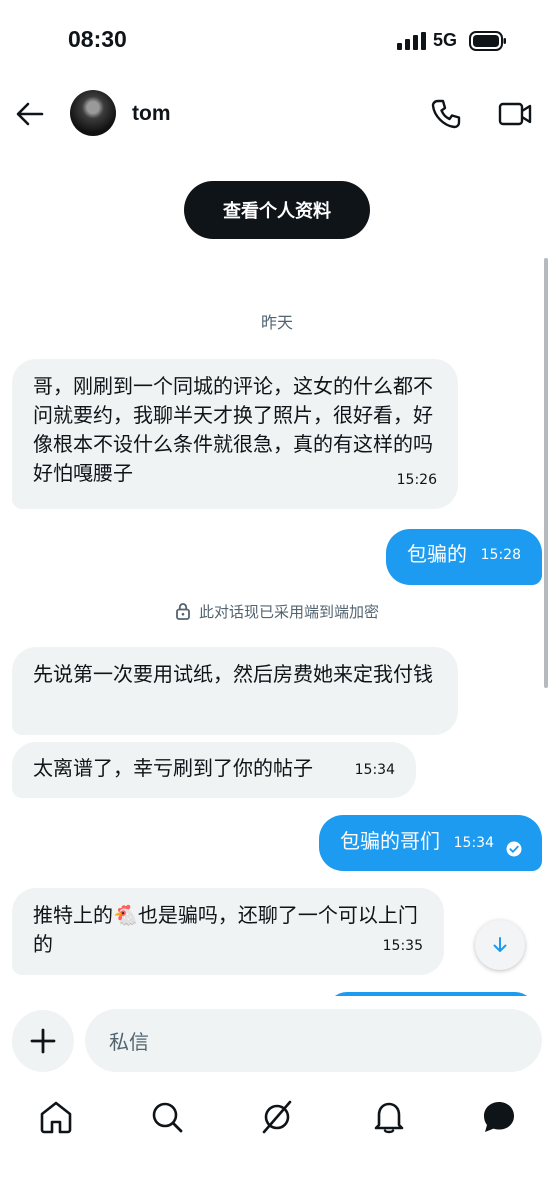 The height and width of the screenshot is (1200, 554). What do you see at coordinates (288, 612) in the screenshot?
I see `encryption-notice-text: 此对话现已采用端到端加密` at bounding box center [288, 612].